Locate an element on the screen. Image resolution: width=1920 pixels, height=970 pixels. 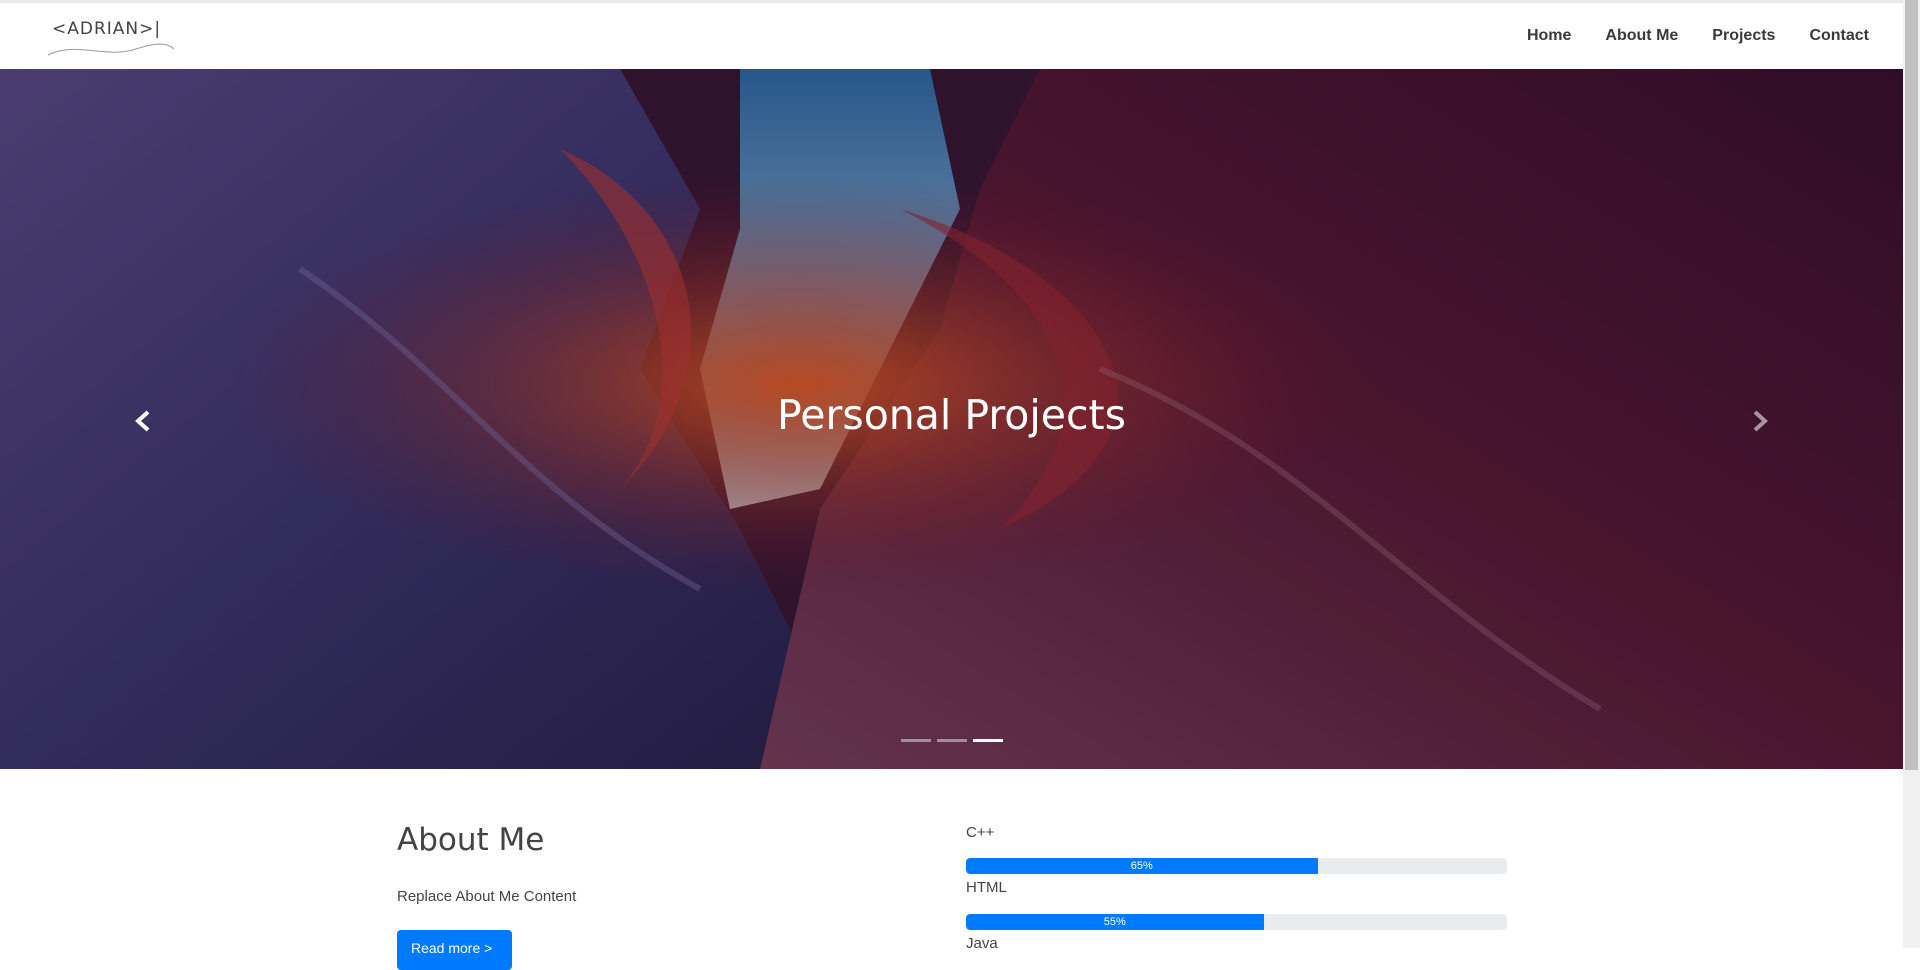
scrollbar-thumb is located at coordinates (1911, 385).